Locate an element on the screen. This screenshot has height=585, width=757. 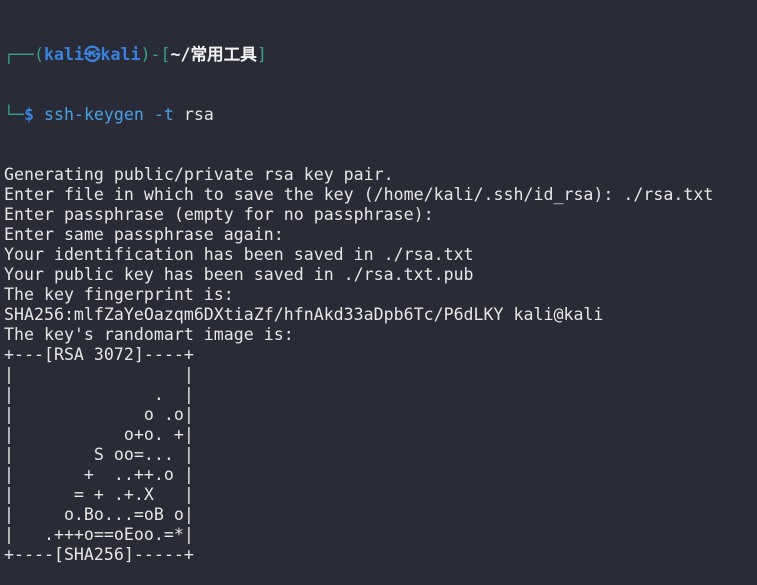
prompt-line-1: ┌──(kali㉿kali)-[~/常用工具] is located at coordinates (135, 54).